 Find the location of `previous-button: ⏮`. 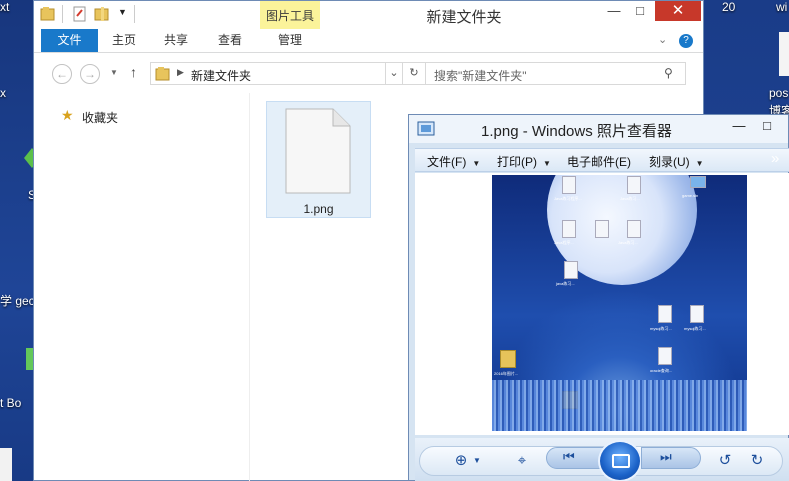

previous-button: ⏮ is located at coordinates (576, 458).